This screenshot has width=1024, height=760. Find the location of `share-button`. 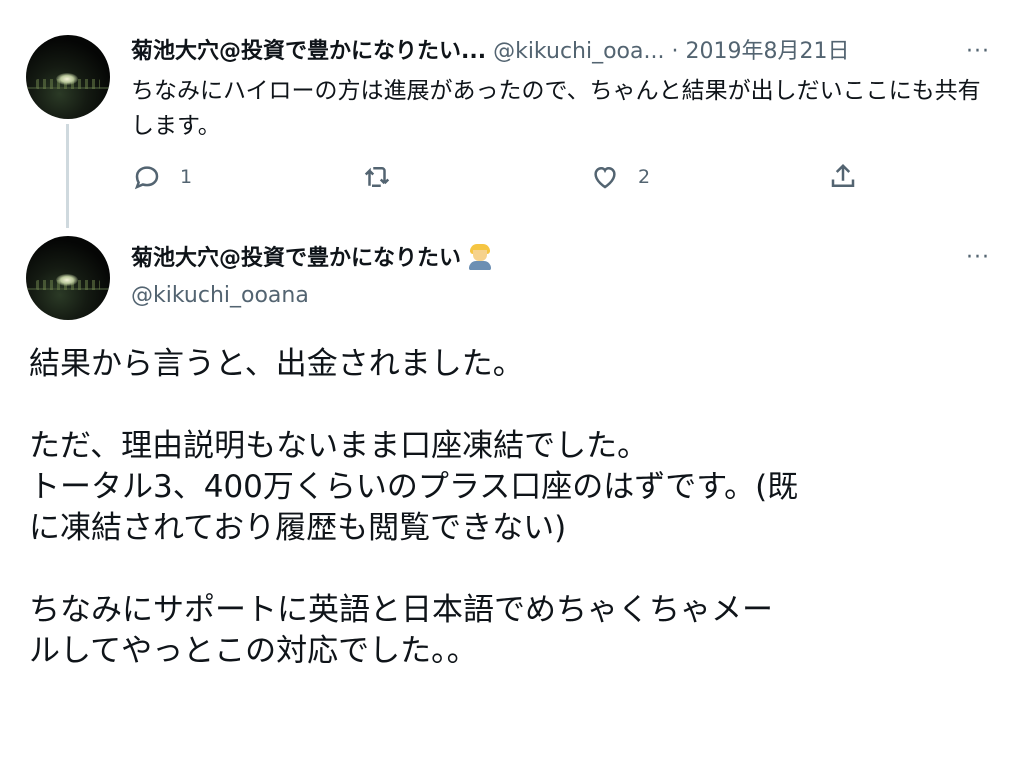

share-button is located at coordinates (843, 177).